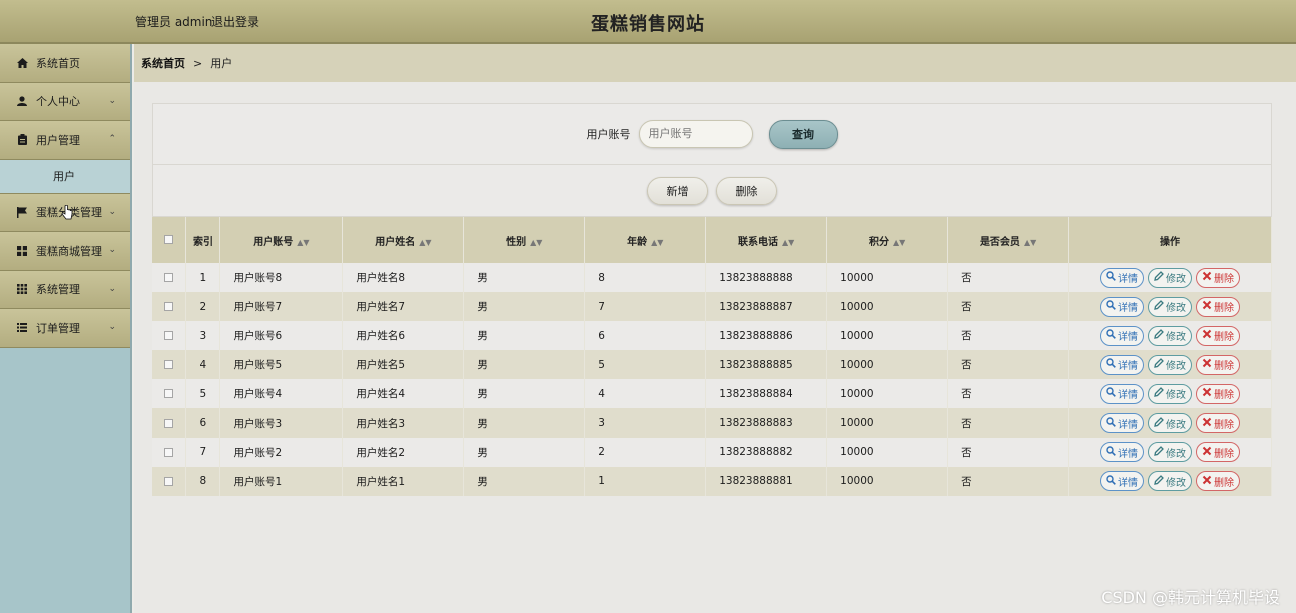 The height and width of the screenshot is (613, 1296). Describe the element at coordinates (65, 251) in the screenshot. I see `sidebar-item-cake-shop: 蛋糕商城管理 ⌄` at that location.